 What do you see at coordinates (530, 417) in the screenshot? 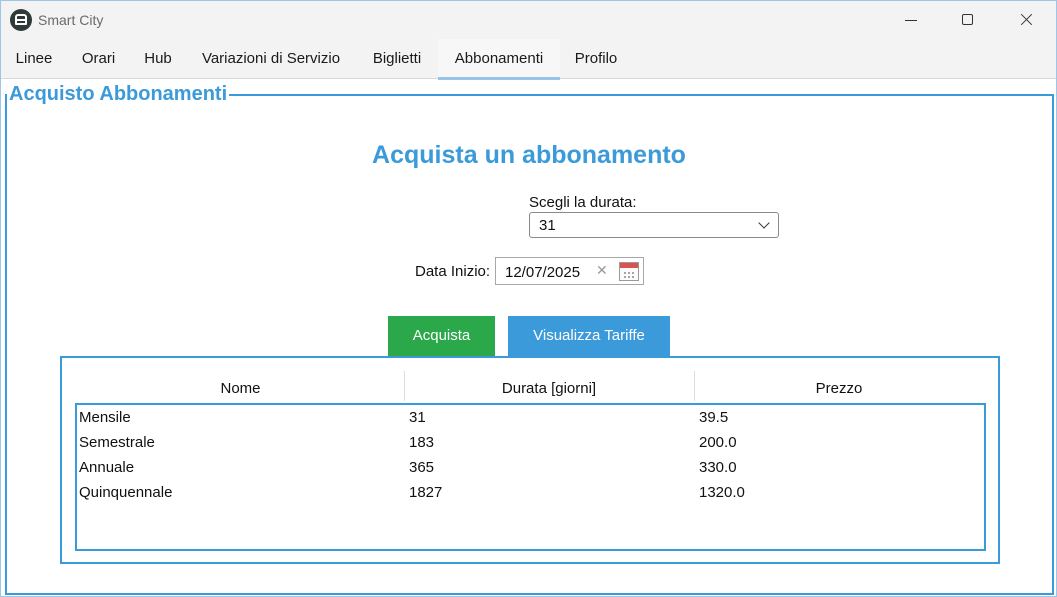
I see `table-row: Mensile 31 39.5` at bounding box center [530, 417].